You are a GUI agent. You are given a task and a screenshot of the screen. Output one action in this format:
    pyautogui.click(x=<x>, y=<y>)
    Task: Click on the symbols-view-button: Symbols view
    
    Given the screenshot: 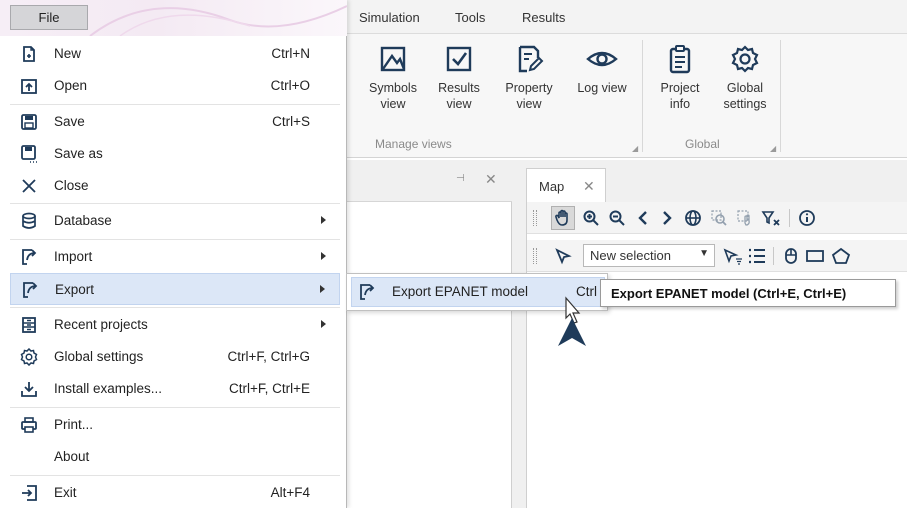 What is the action you would take?
    pyautogui.click(x=393, y=78)
    